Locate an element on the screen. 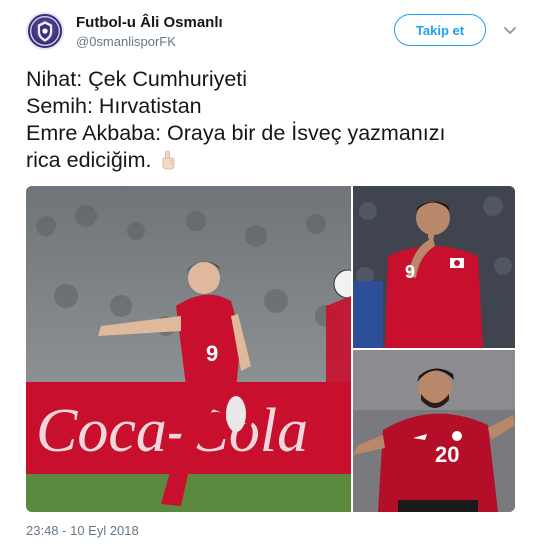  user-handle: @0smanlisporFK is located at coordinates (149, 41).